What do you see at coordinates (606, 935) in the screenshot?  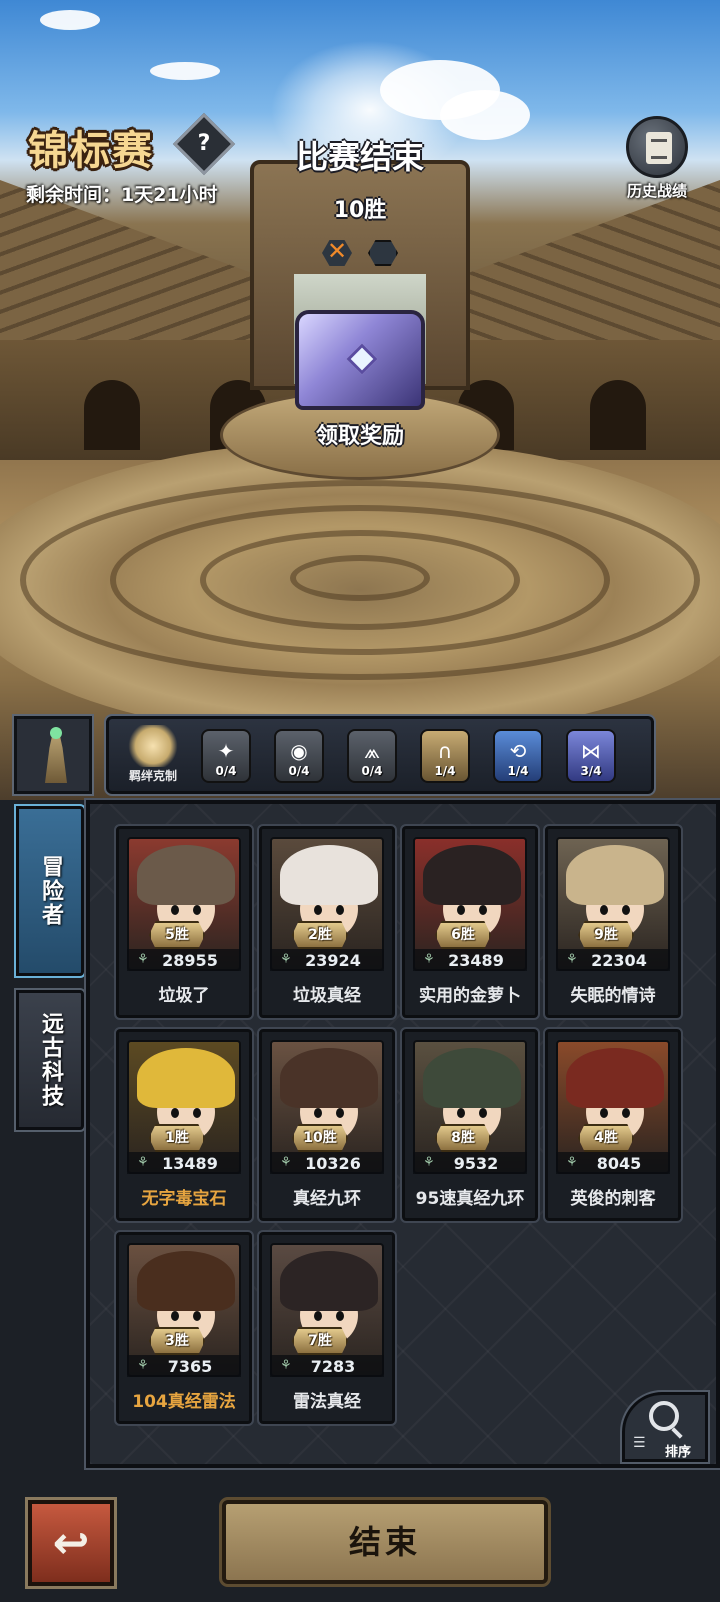 I see `hero-win-badge: 9胜` at bounding box center [606, 935].